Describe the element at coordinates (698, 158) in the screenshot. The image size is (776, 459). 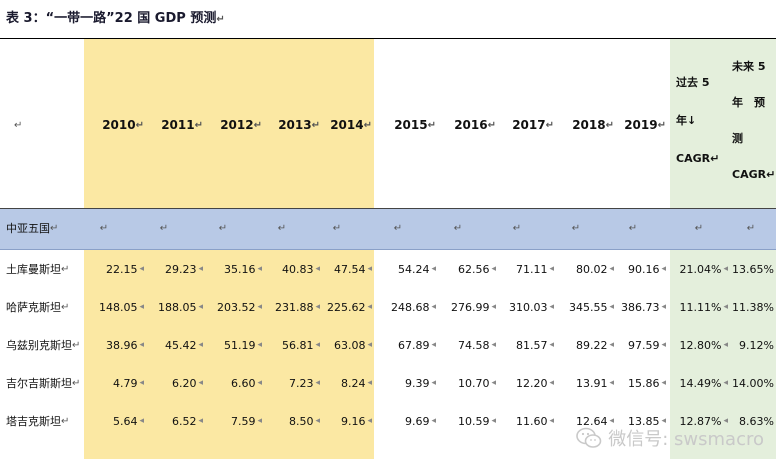
I see `cagr-past-line-3: CAGR↵` at that location.